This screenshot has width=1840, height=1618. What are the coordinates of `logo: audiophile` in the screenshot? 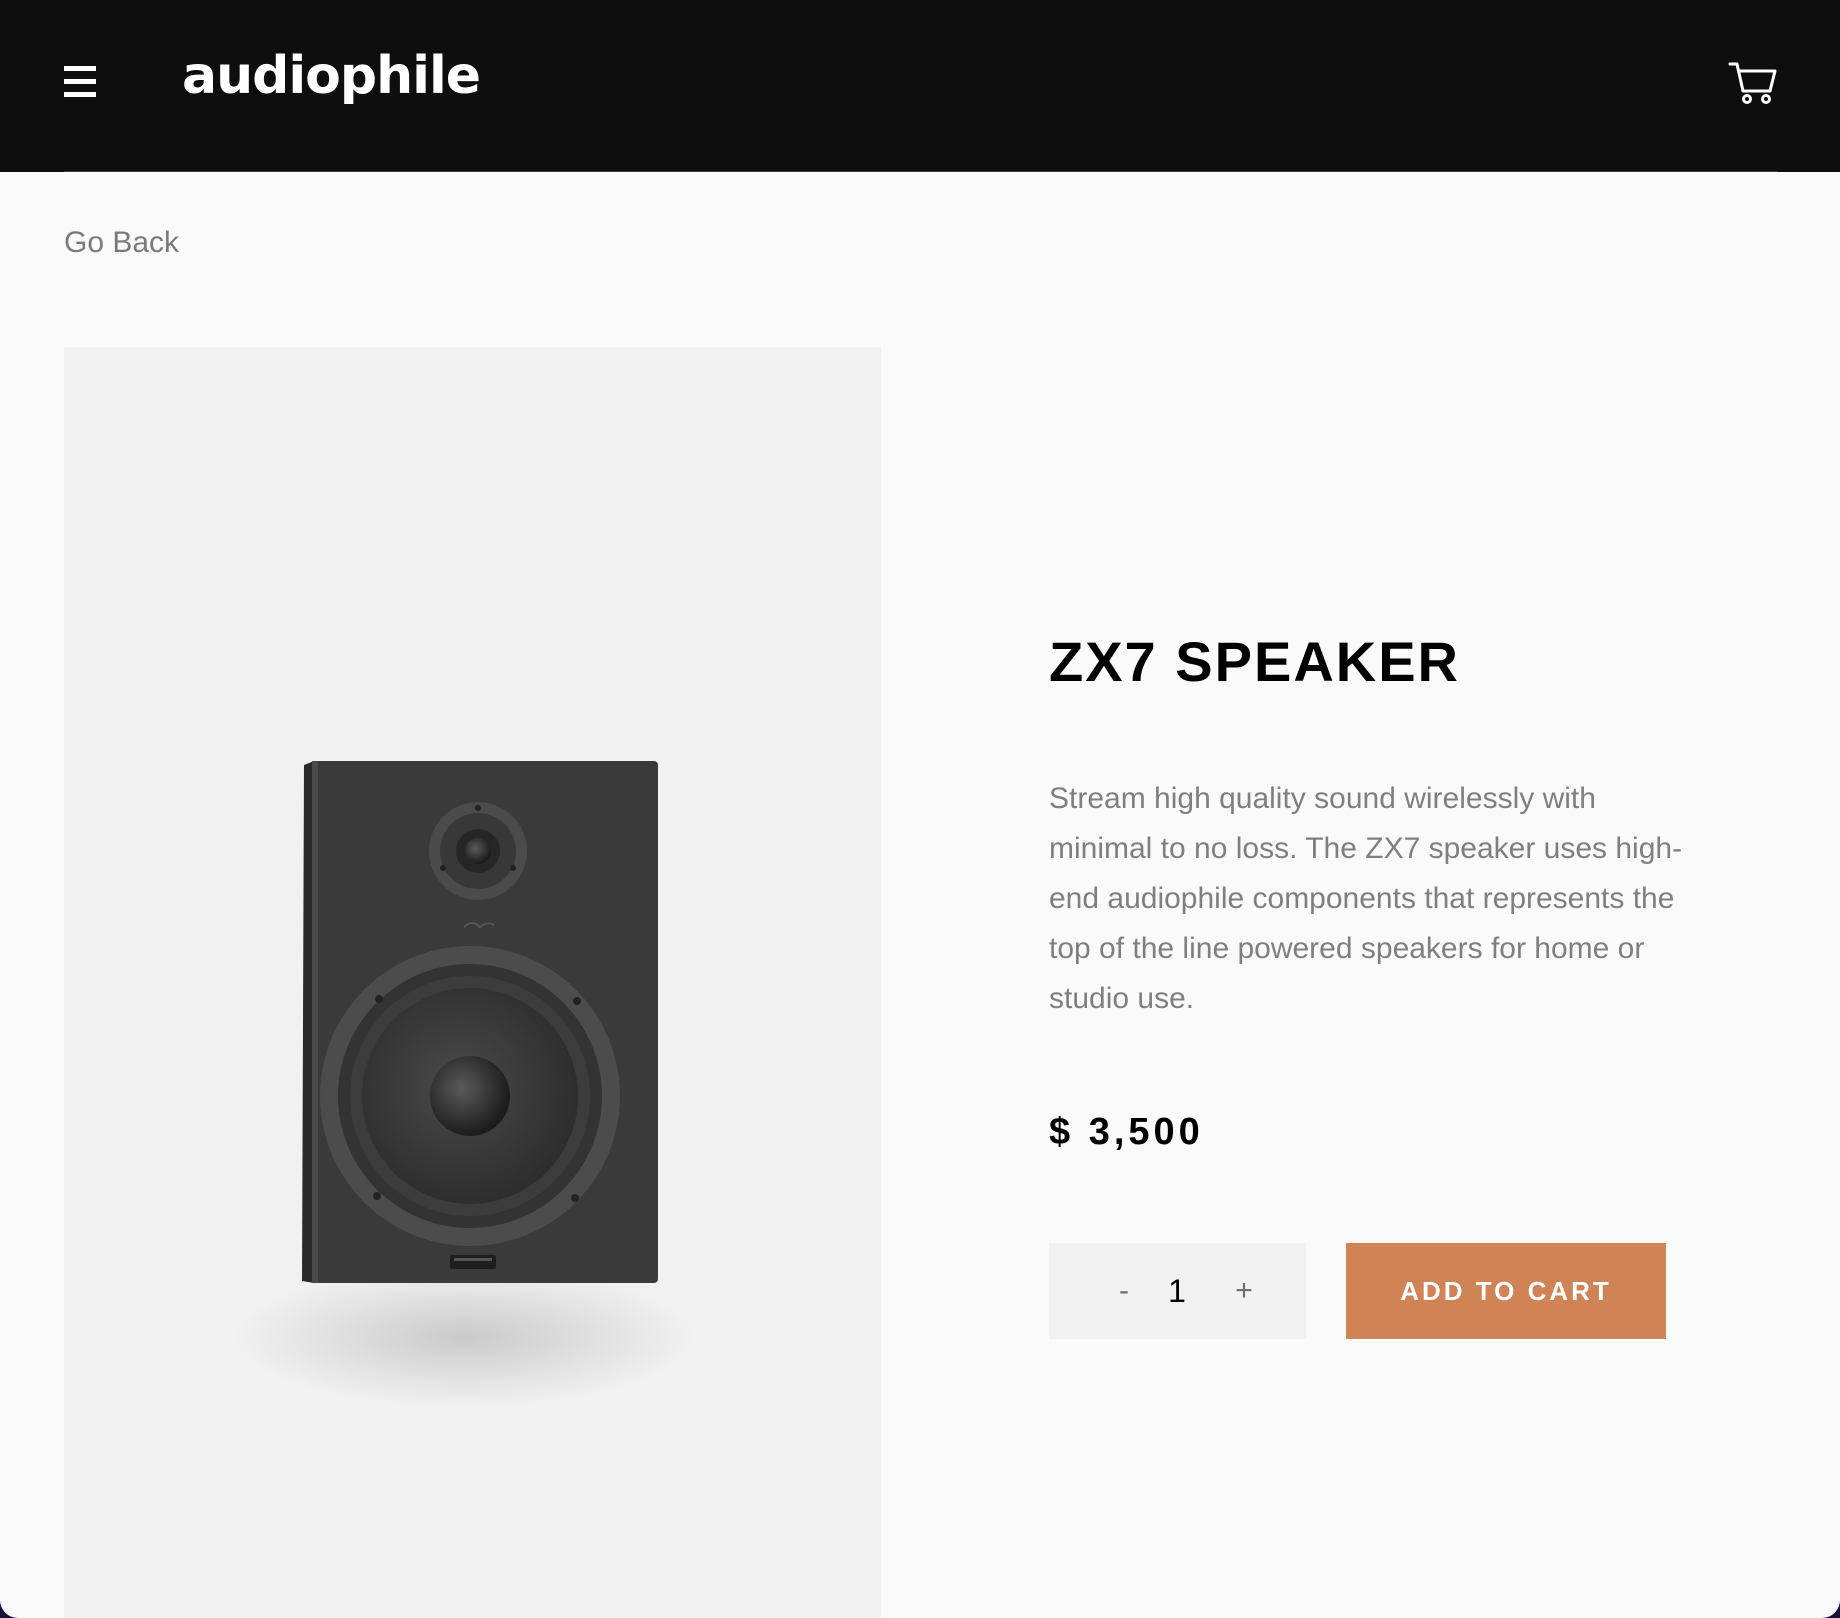 It's located at (331, 76).